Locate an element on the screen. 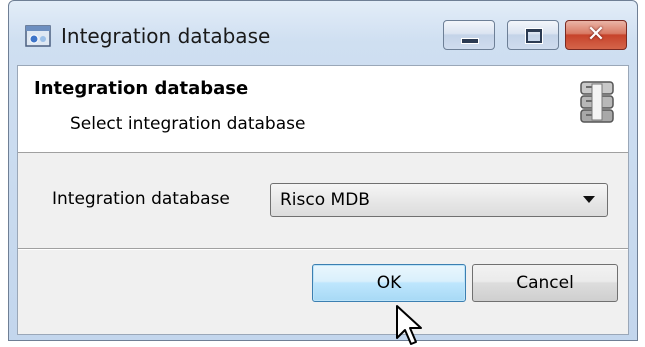  minimize-icon is located at coordinates (470, 41).